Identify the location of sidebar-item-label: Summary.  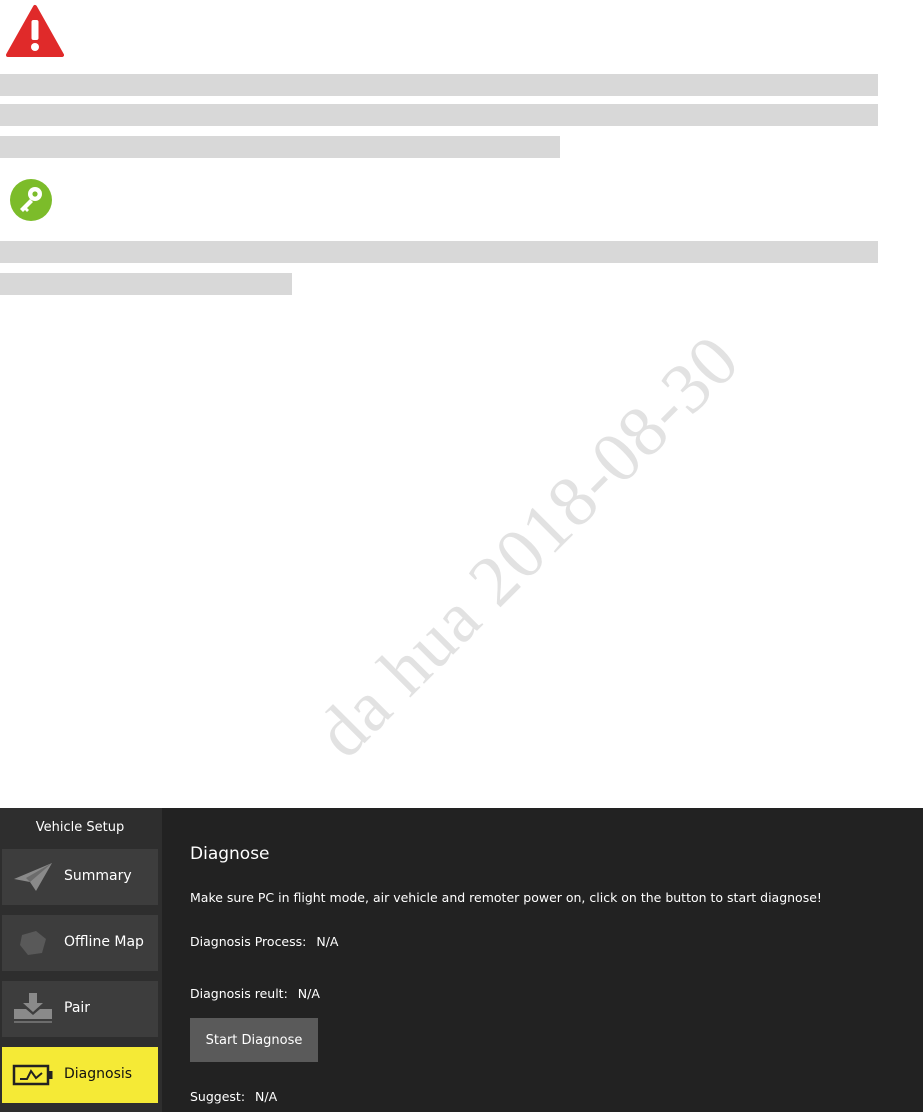
(98, 876).